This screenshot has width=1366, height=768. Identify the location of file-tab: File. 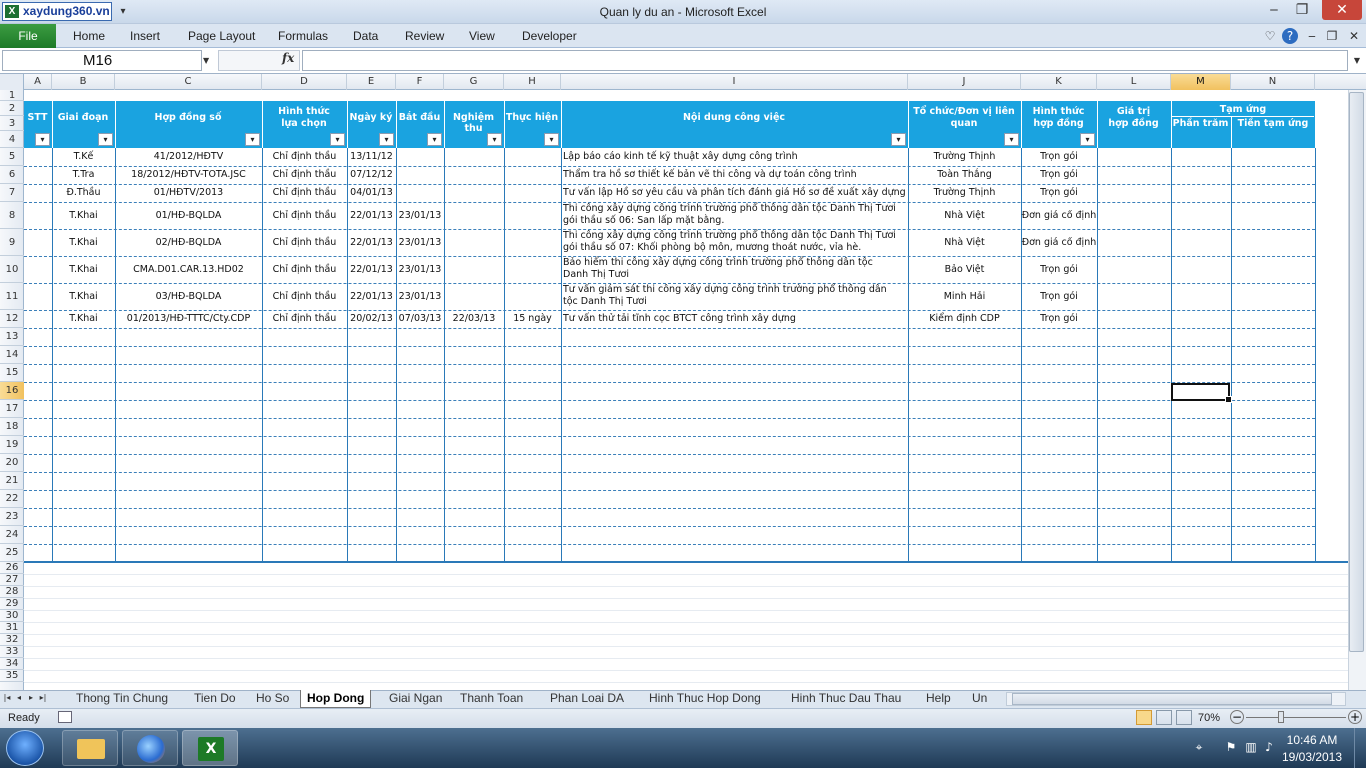
(28, 36).